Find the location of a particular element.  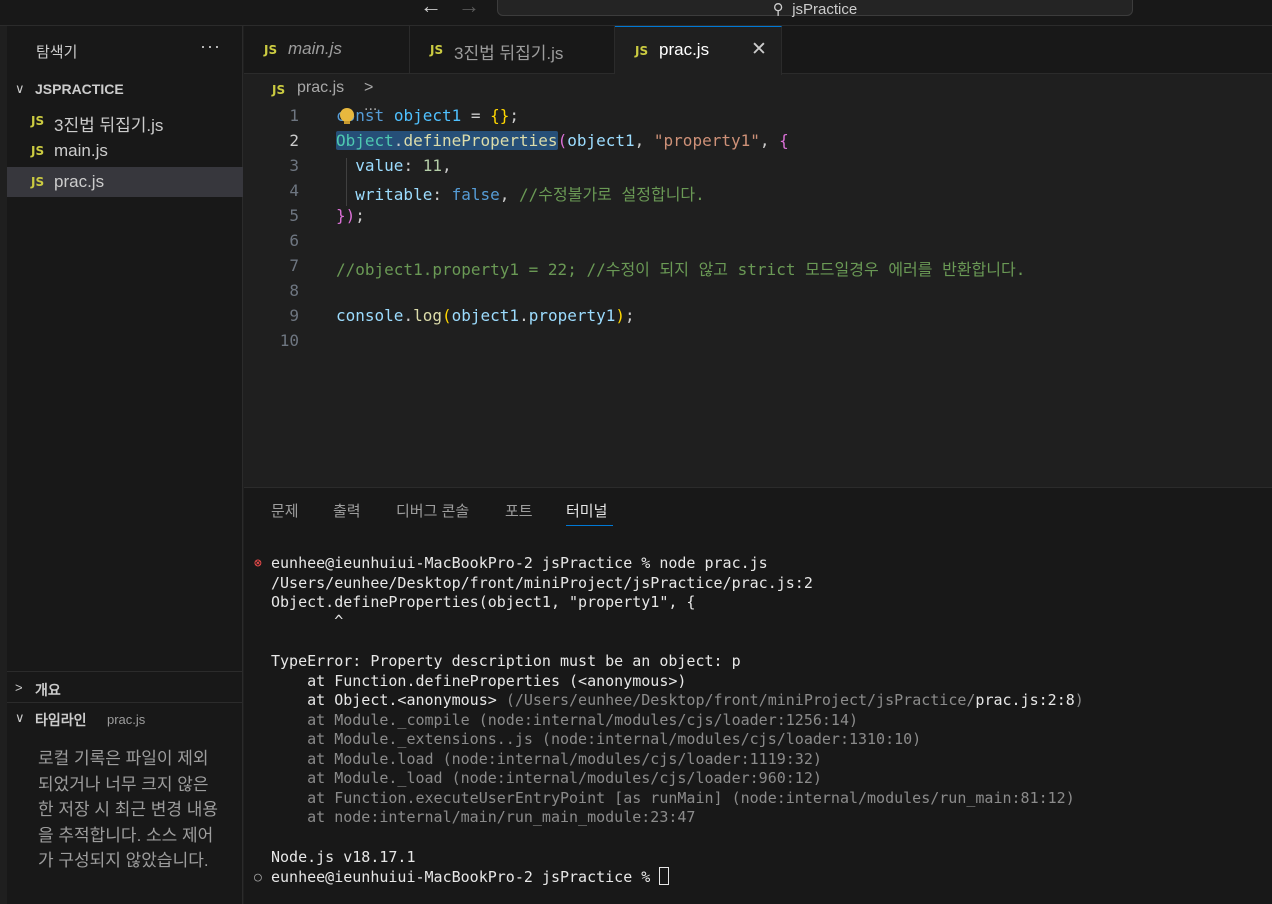

tab-main-js: JS main.js is located at coordinates (327, 50).